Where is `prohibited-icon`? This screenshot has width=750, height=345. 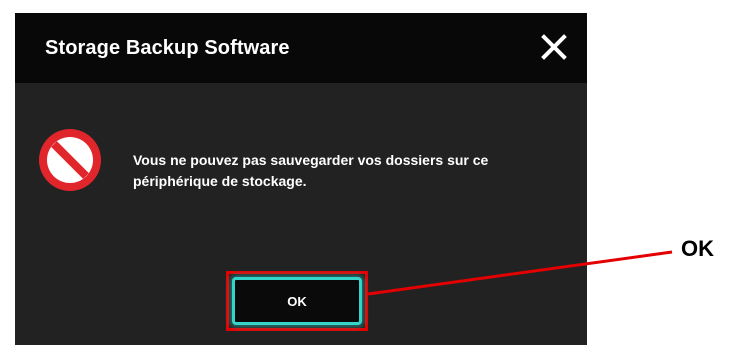
prohibited-icon is located at coordinates (70, 160).